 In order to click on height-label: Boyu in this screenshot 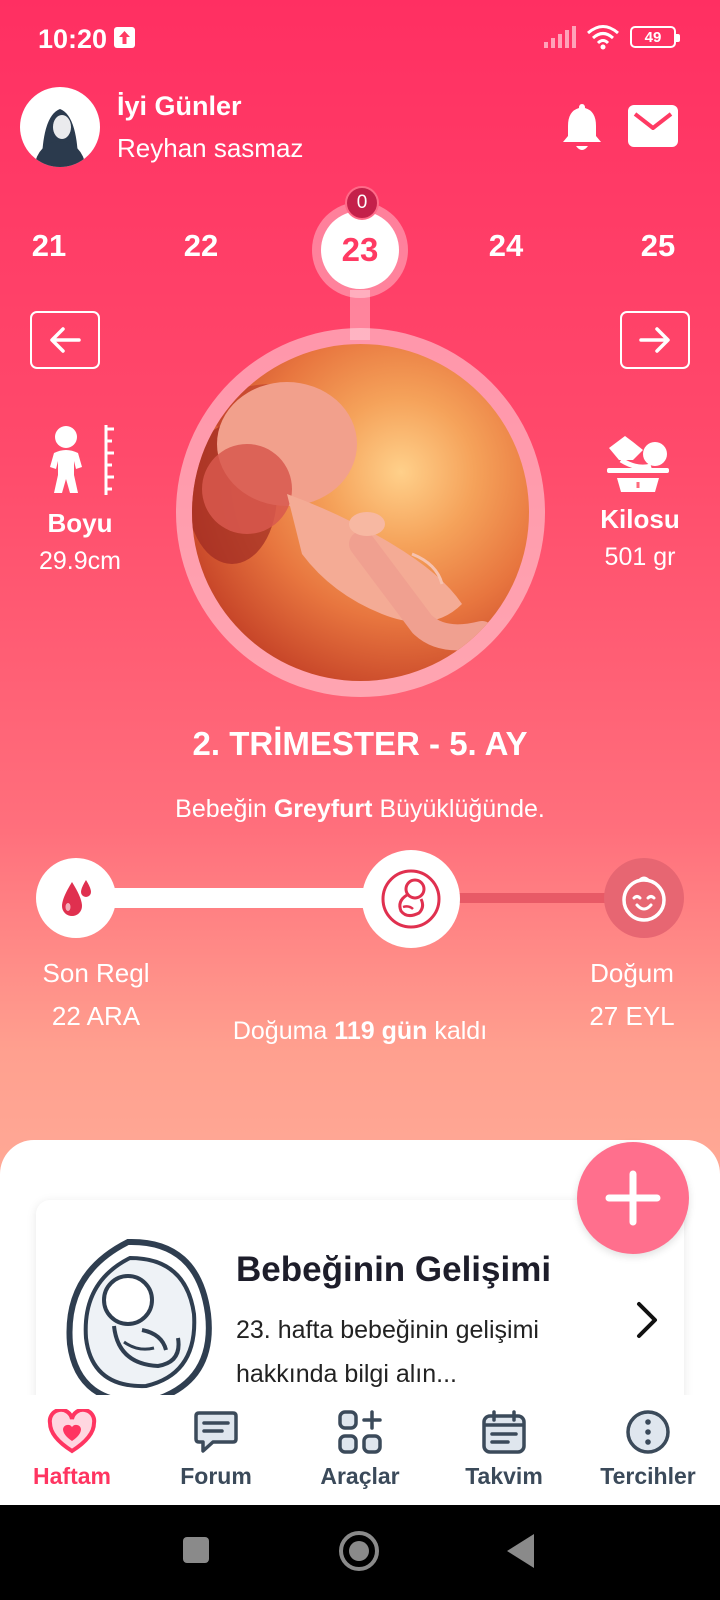, I will do `click(80, 523)`.